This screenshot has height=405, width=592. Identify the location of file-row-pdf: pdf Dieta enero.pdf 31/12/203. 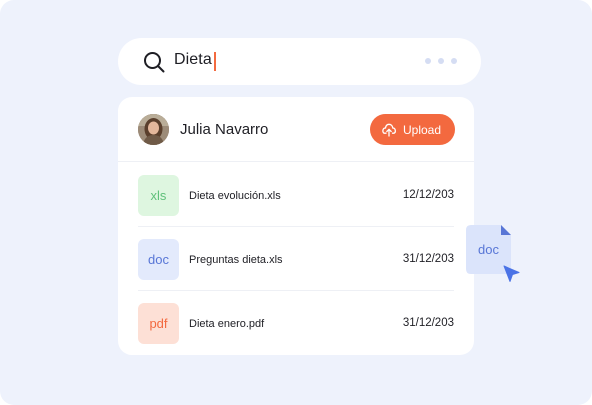
(296, 323).